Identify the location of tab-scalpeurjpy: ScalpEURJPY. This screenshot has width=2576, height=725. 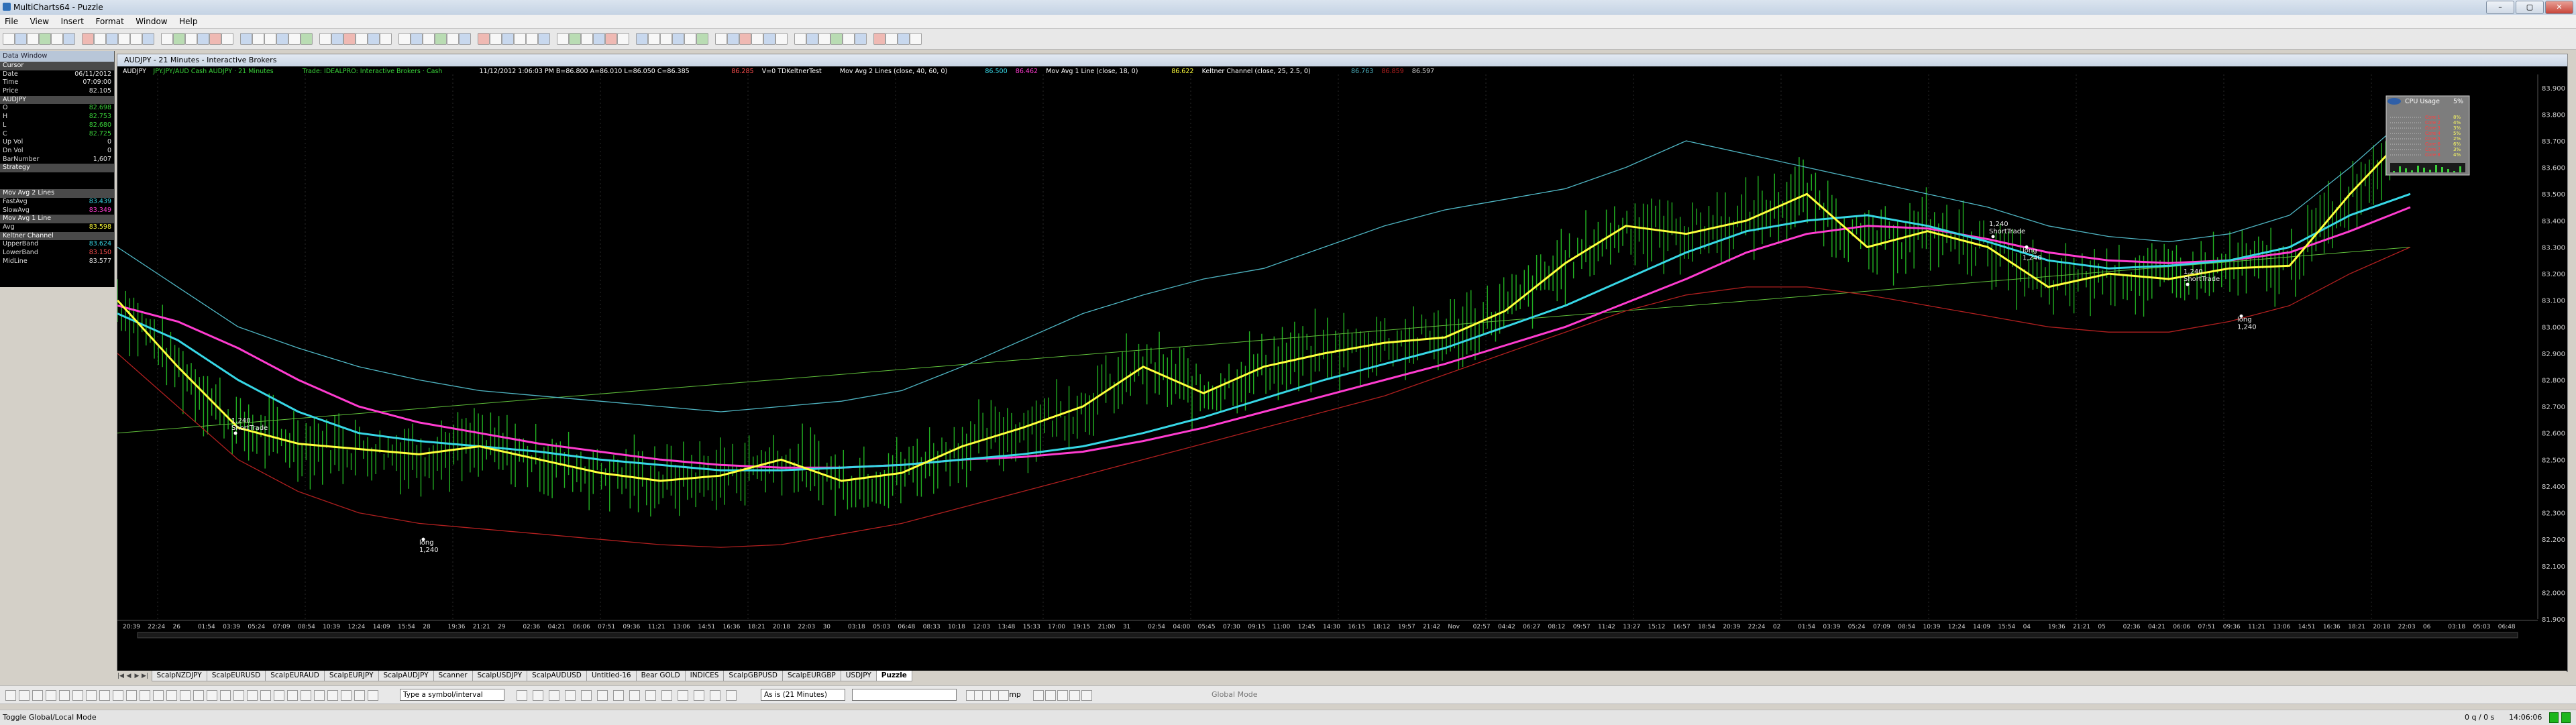
(351, 676).